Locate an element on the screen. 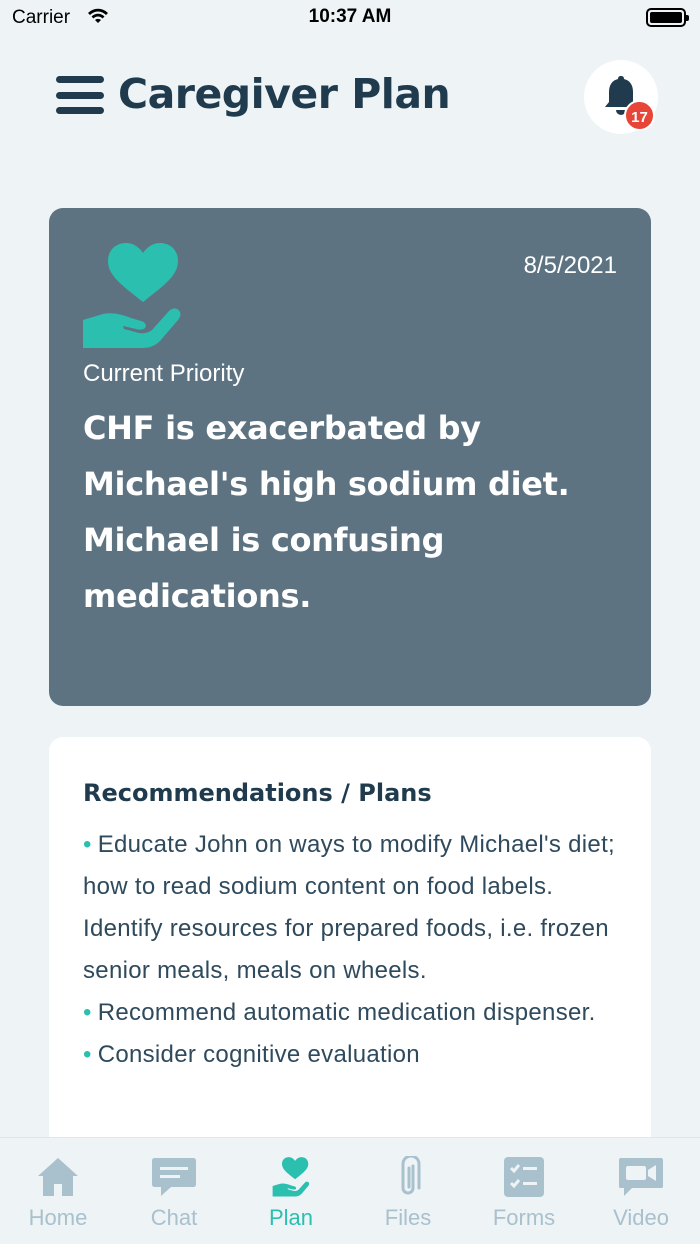  hamburger-menu-icon is located at coordinates (80, 95).